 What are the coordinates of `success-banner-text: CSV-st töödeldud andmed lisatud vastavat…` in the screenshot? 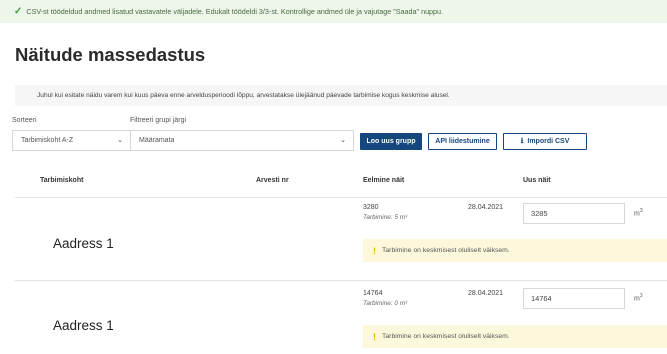 It's located at (235, 11).